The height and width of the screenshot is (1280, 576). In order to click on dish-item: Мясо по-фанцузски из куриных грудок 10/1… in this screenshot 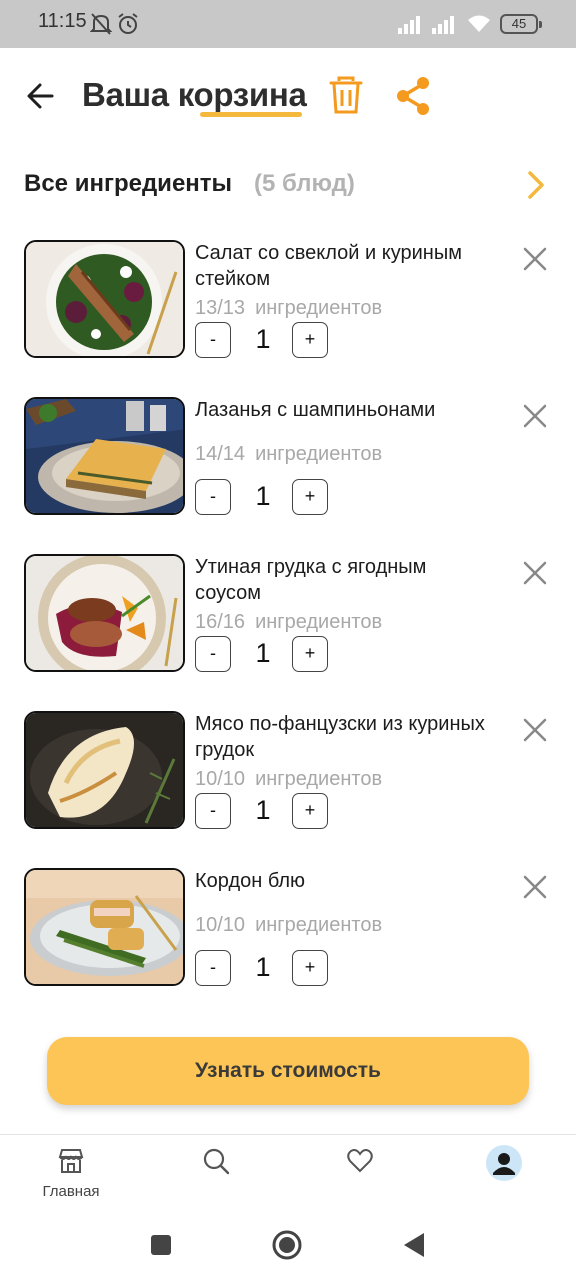, I will do `click(288, 781)`.